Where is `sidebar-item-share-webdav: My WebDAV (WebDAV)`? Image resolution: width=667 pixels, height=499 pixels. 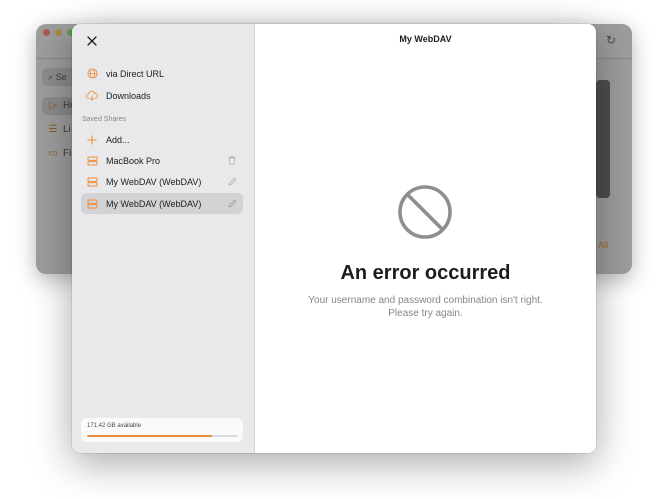
sidebar-item-share-webdav: My WebDAV (WebDAV) is located at coordinates (162, 181).